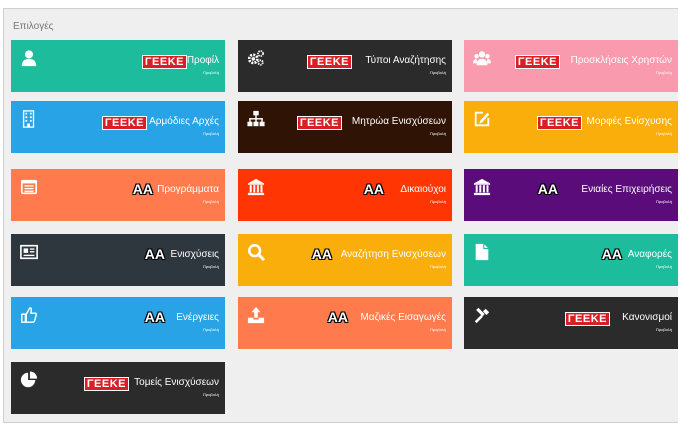 This screenshot has height=425, width=680. I want to click on tile-regulations: ΓΕΕΚΕ Κανονισμοί Προβολή, so click(571, 323).